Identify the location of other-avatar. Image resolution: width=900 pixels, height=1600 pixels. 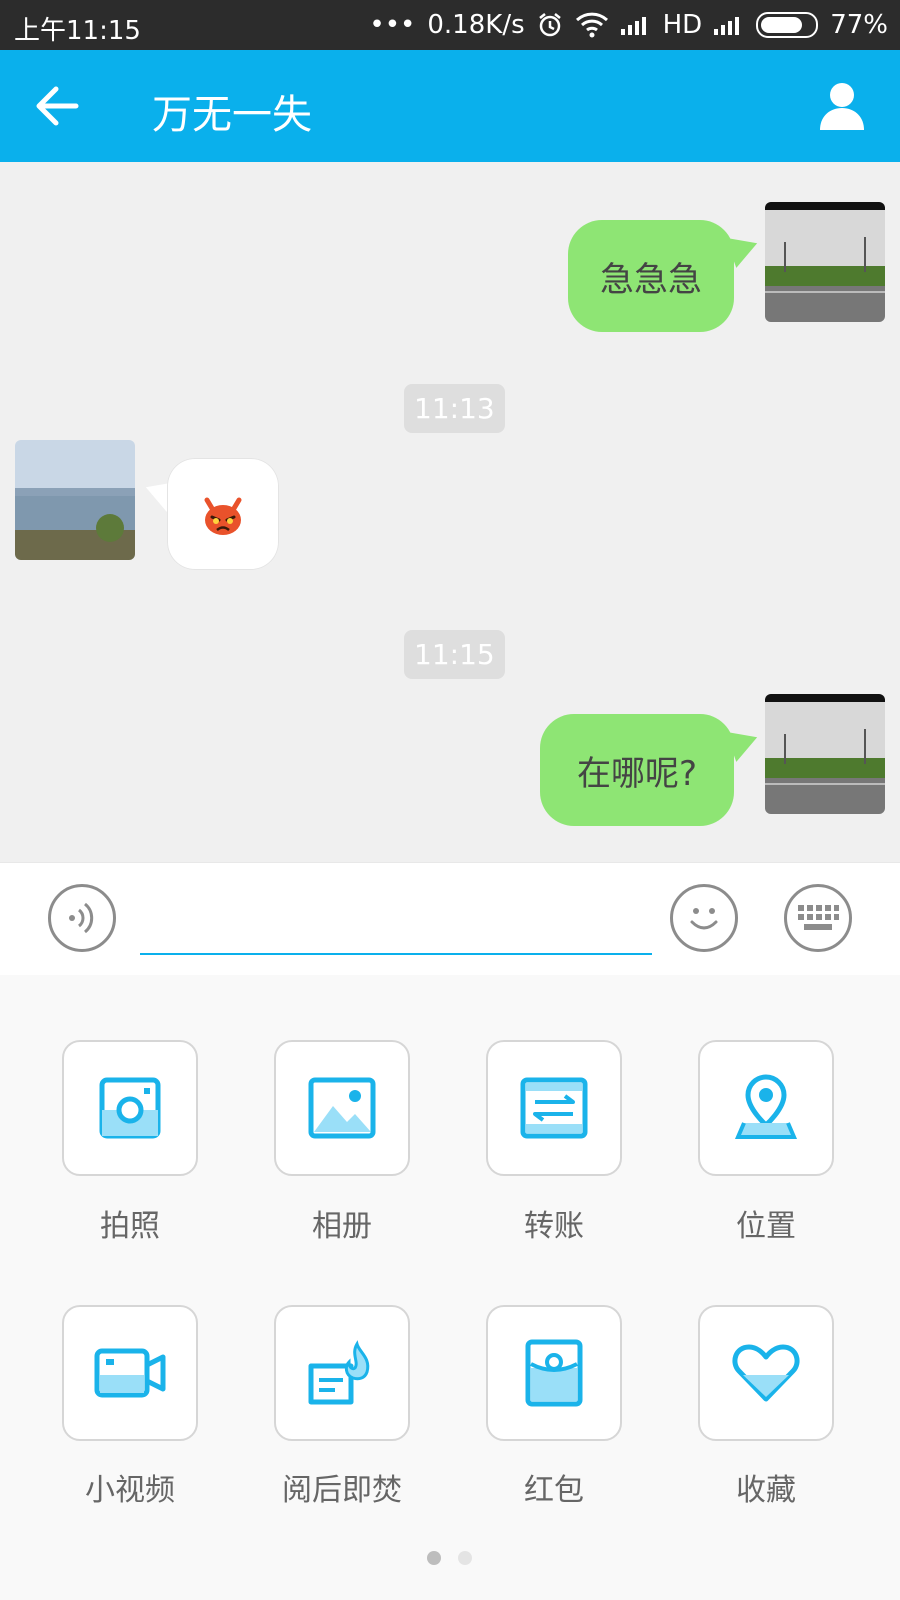
(75, 500).